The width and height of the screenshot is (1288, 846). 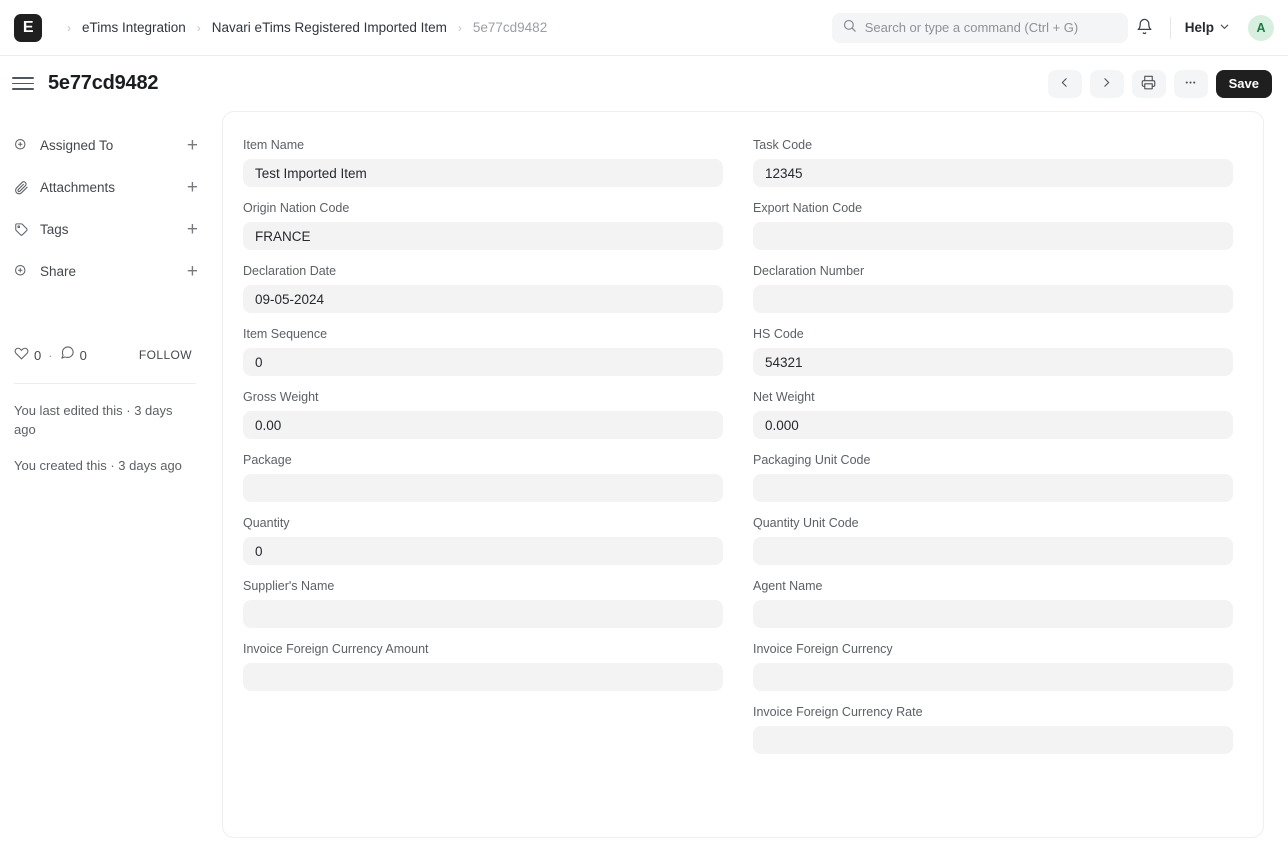 What do you see at coordinates (105, 383) in the screenshot?
I see `sidebar-divider` at bounding box center [105, 383].